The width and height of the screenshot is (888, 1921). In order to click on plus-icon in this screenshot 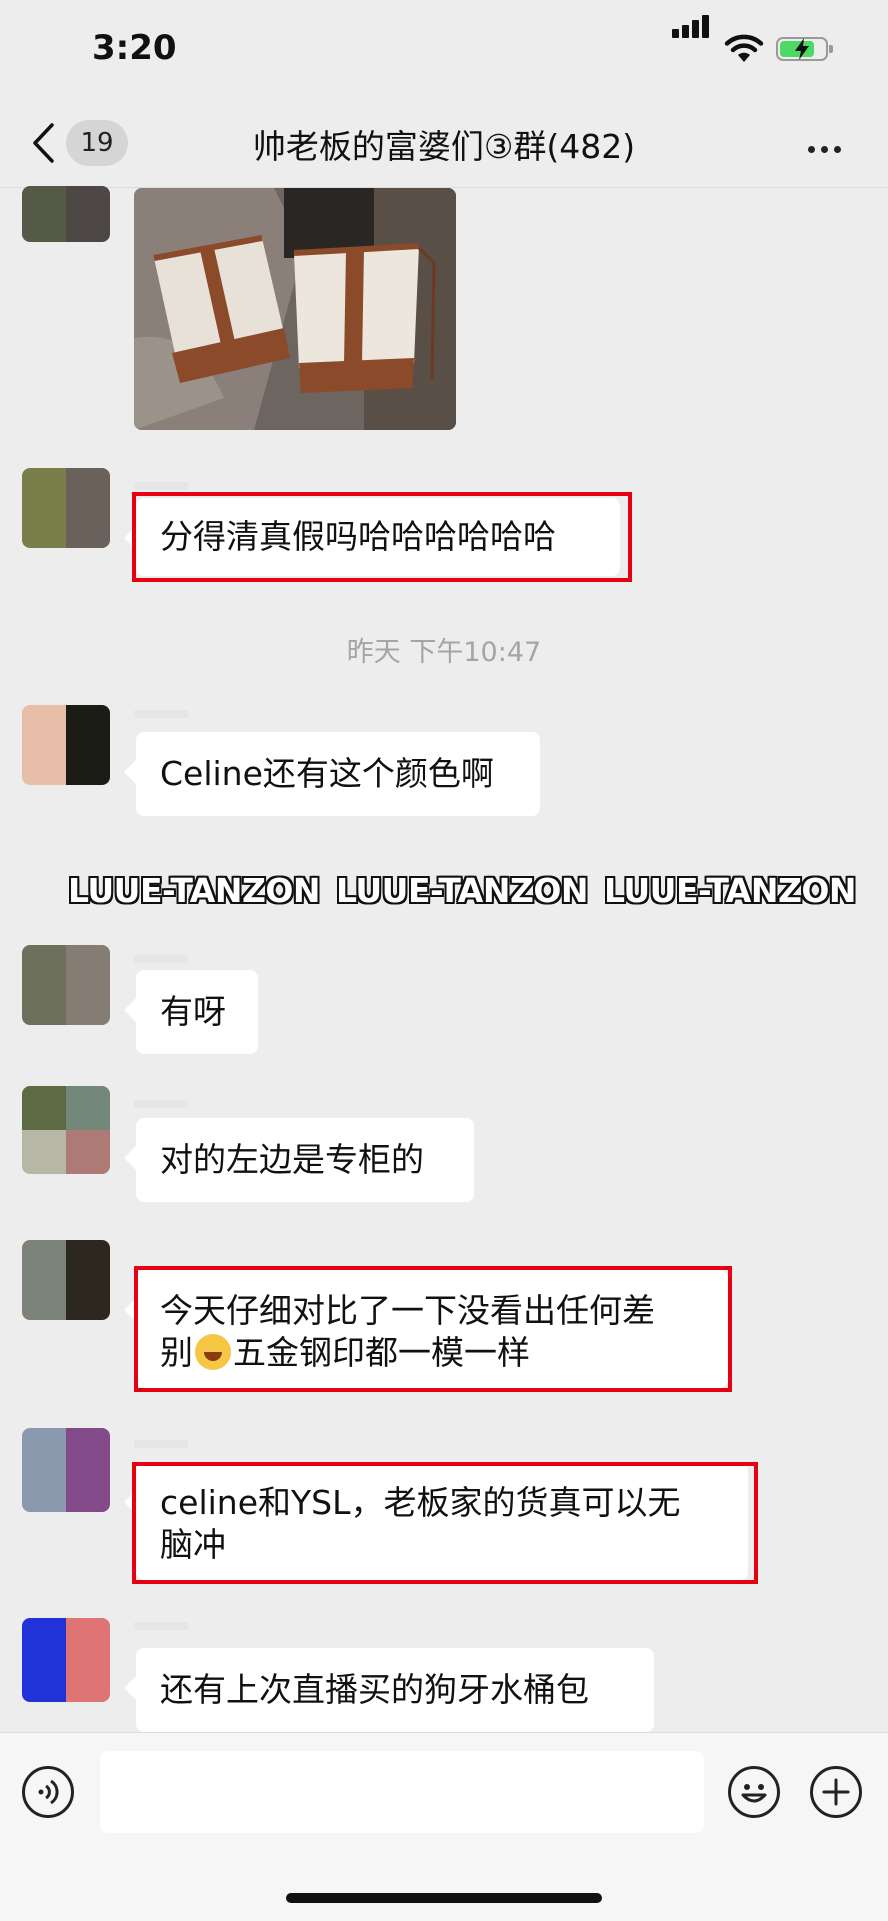, I will do `click(836, 1792)`.